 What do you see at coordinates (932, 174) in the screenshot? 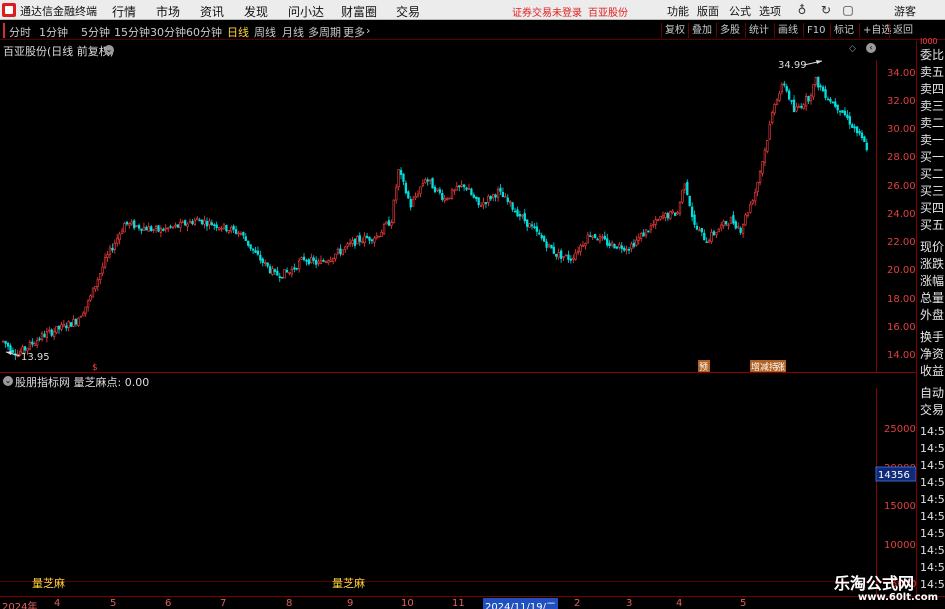
I see `quote-label: 买二` at bounding box center [932, 174].